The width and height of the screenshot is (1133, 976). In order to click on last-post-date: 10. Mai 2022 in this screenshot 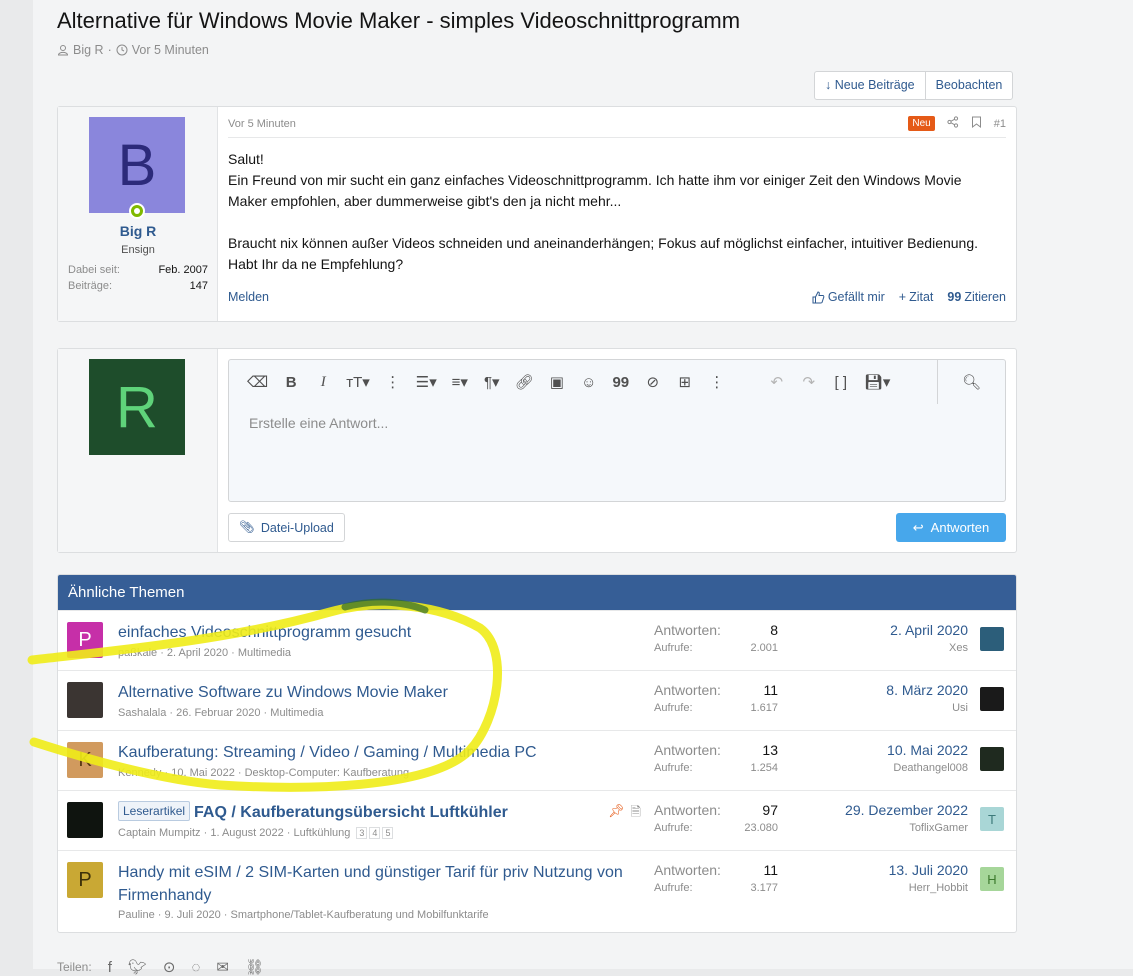, I will do `click(927, 750)`.